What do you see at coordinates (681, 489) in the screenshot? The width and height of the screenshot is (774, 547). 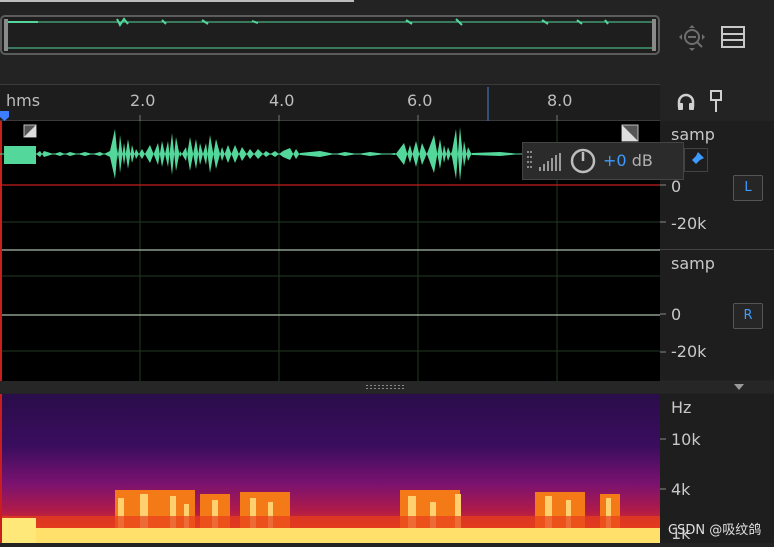 I see `frequency-tick: 4k` at bounding box center [681, 489].